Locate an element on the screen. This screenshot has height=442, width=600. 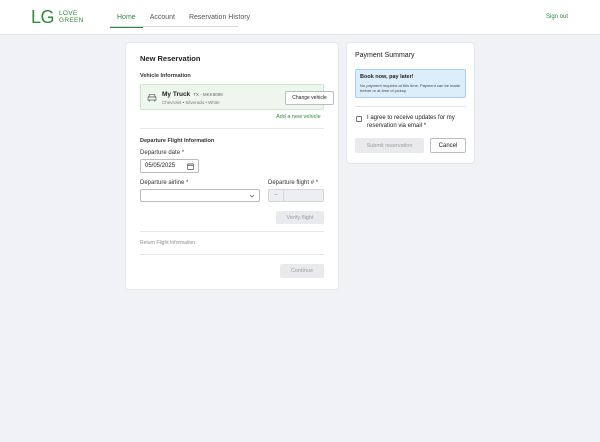
cancel-button: Cancel is located at coordinates (448, 145).